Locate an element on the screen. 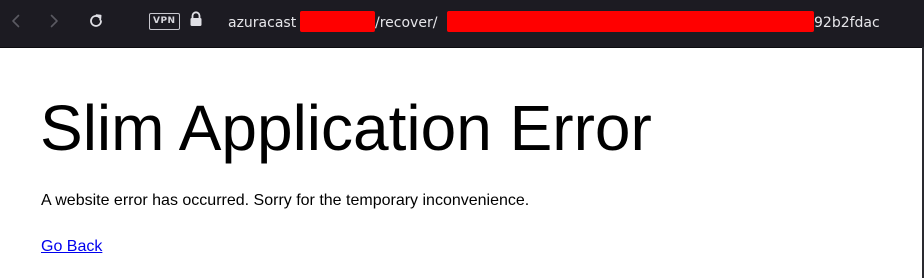 This screenshot has width=924, height=278. url-path: /recover/ is located at coordinates (406, 23).